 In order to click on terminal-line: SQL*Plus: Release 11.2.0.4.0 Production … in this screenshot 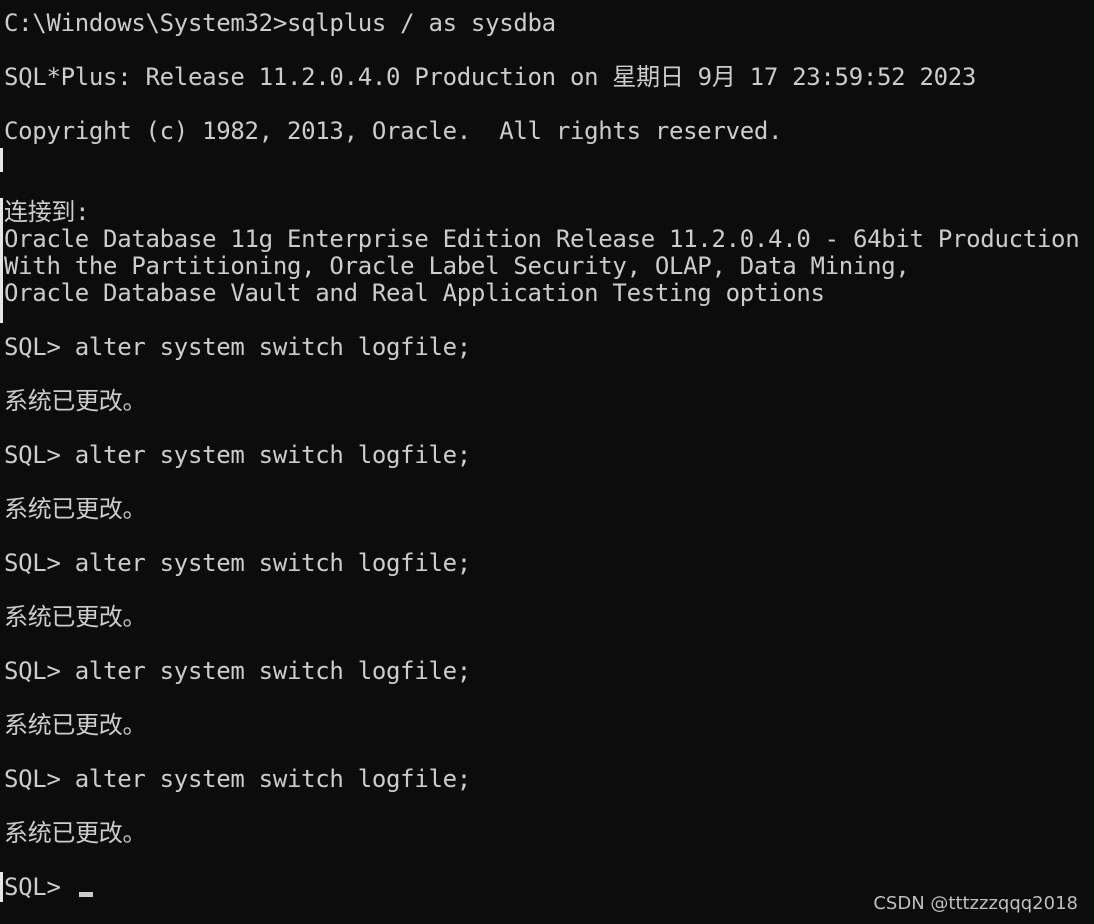, I will do `click(490, 77)`.